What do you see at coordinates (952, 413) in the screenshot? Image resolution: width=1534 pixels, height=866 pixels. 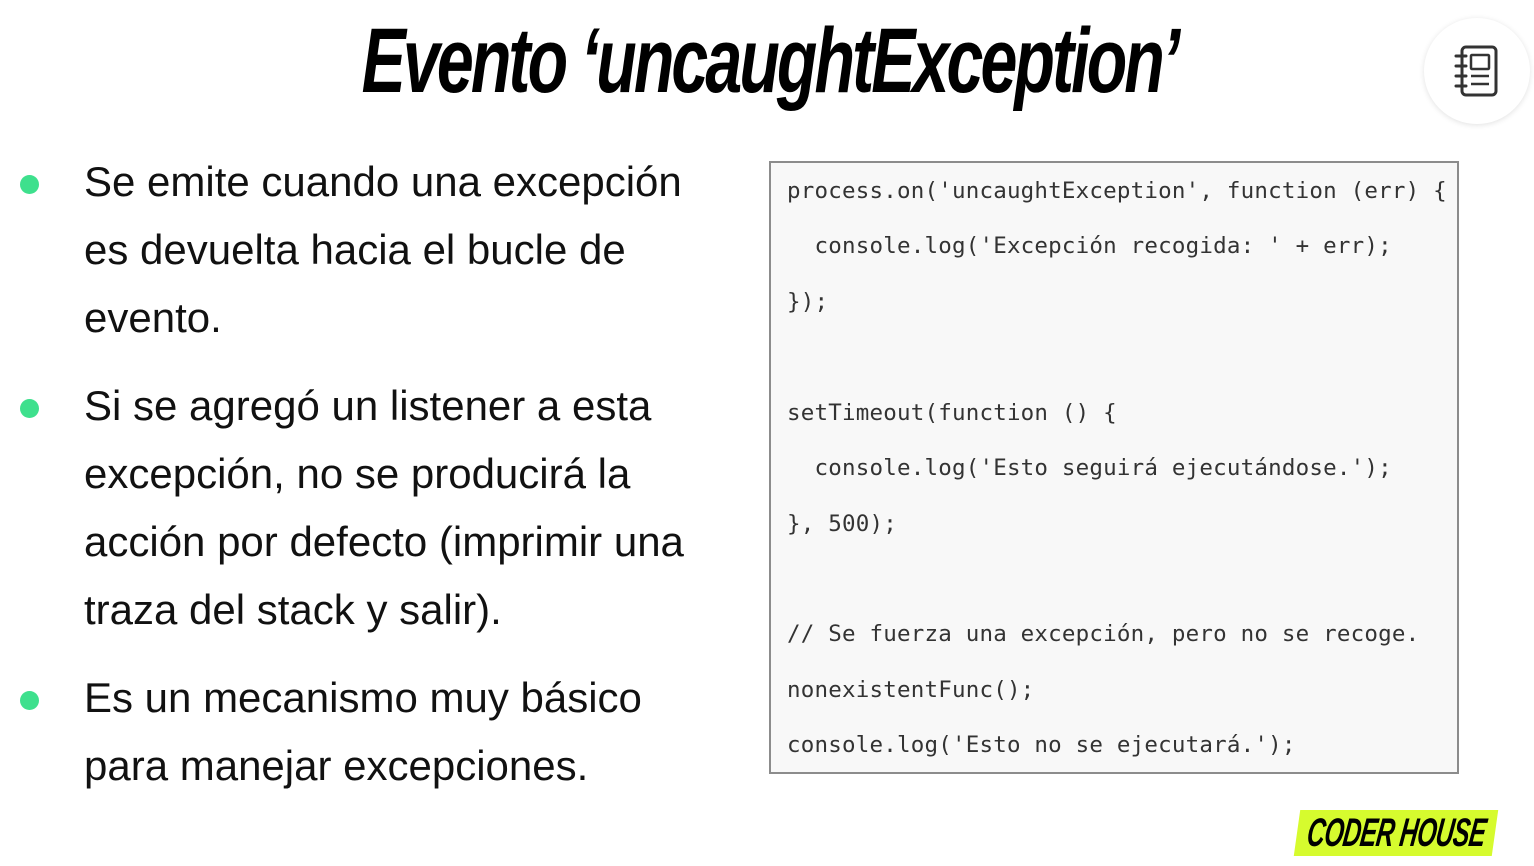 I see `code-line: setTimeout(function () {` at bounding box center [952, 413].